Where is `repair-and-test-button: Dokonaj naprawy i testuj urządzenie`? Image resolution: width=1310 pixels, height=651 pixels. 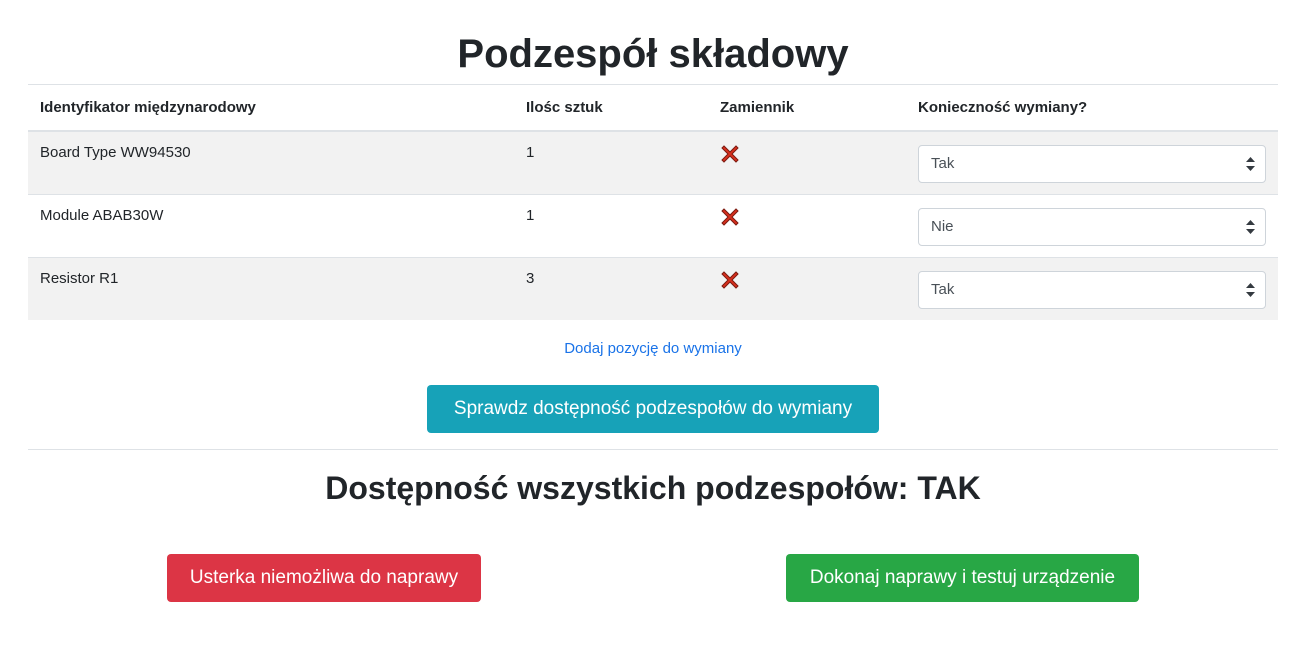
repair-and-test-button: Dokonaj naprawy i testuj urządzenie is located at coordinates (962, 578).